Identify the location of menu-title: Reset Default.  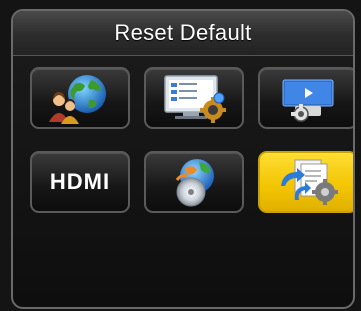
(183, 32).